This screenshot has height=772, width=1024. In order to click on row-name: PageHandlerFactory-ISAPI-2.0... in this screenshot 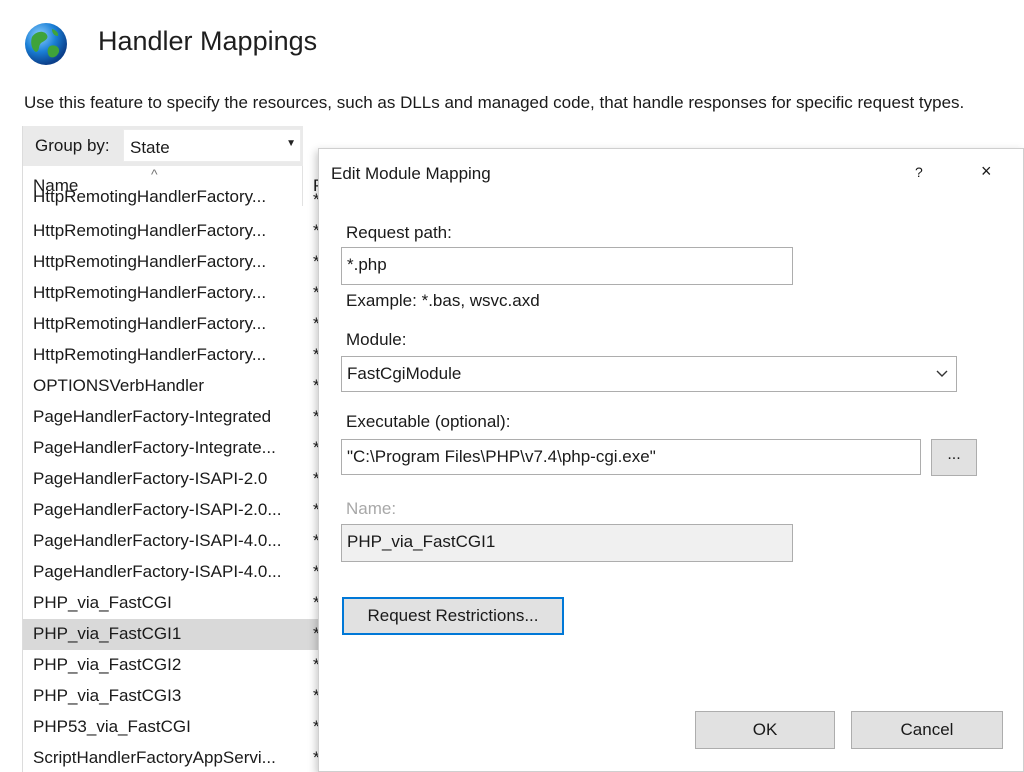, I will do `click(157, 509)`.